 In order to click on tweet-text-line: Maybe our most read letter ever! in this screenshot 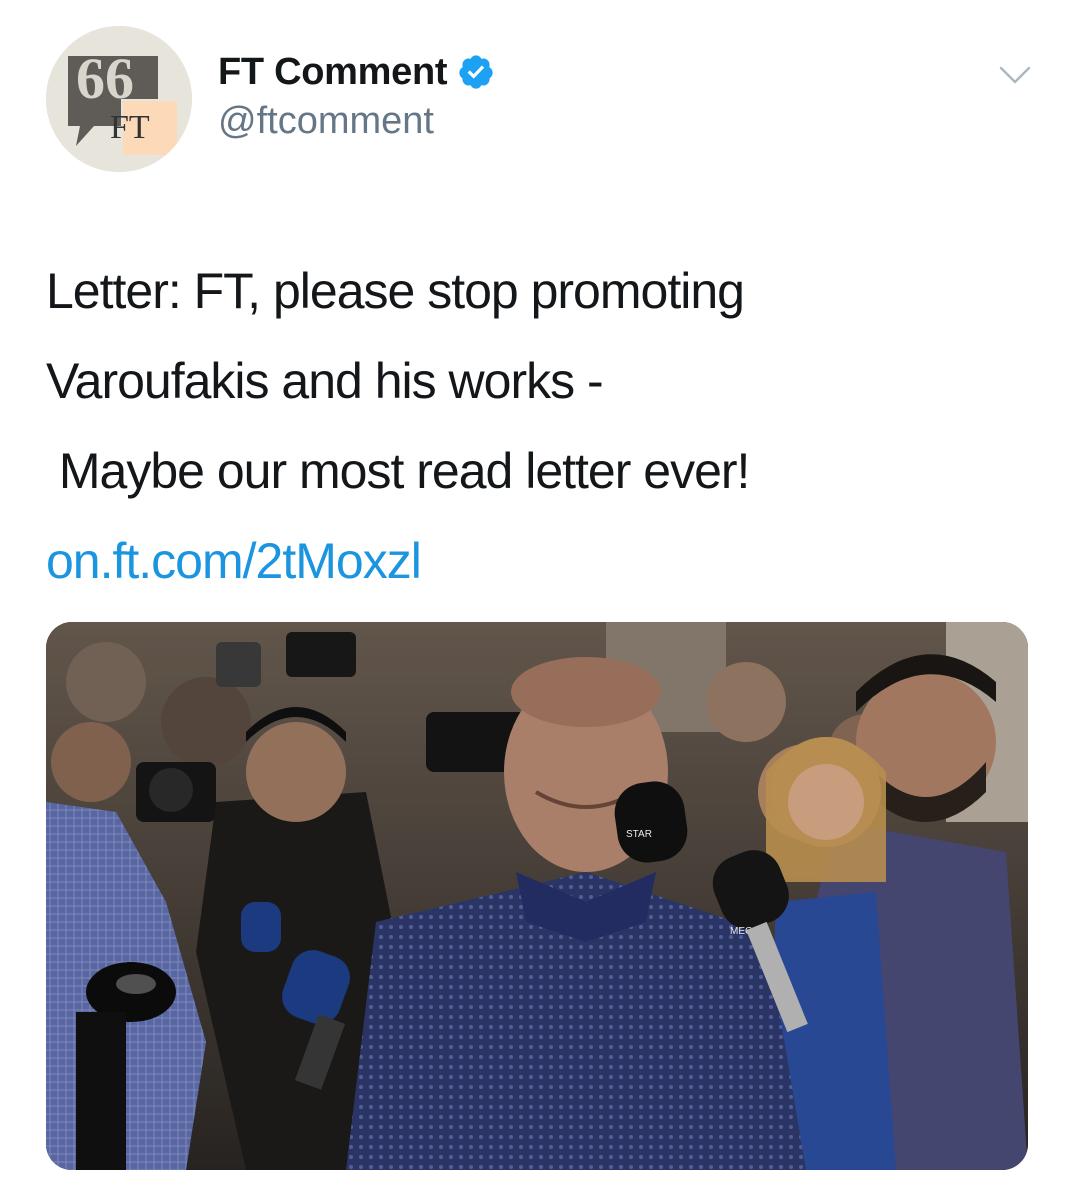, I will do `click(398, 471)`.